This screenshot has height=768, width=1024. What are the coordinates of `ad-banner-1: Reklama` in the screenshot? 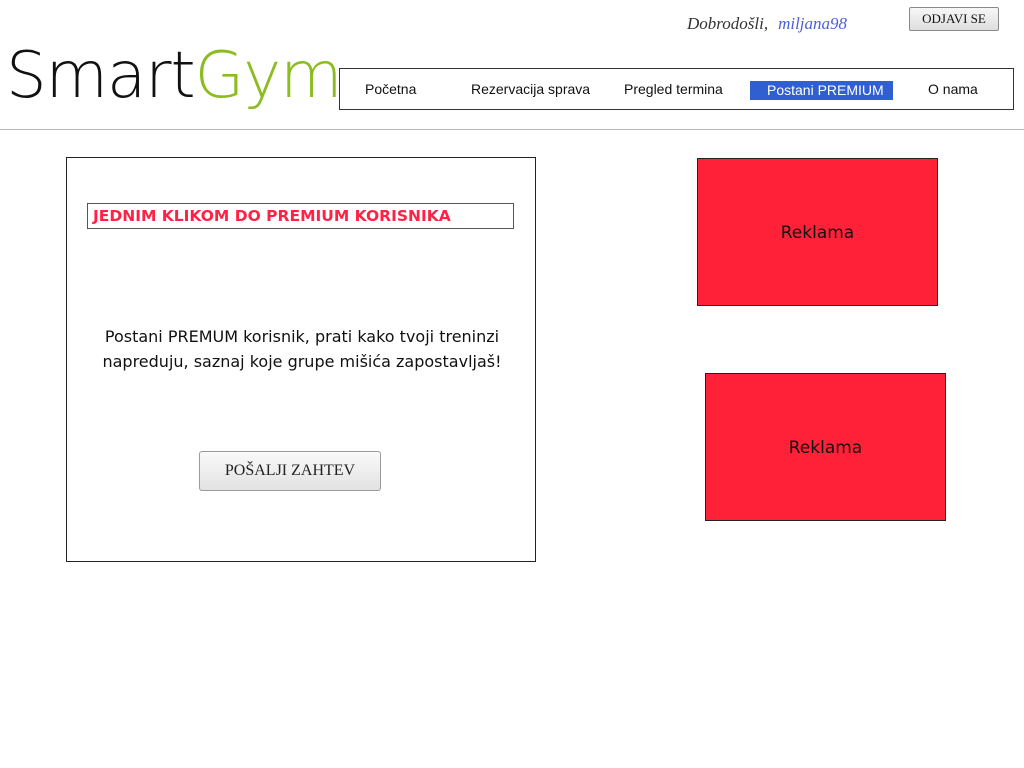 It's located at (817, 232).